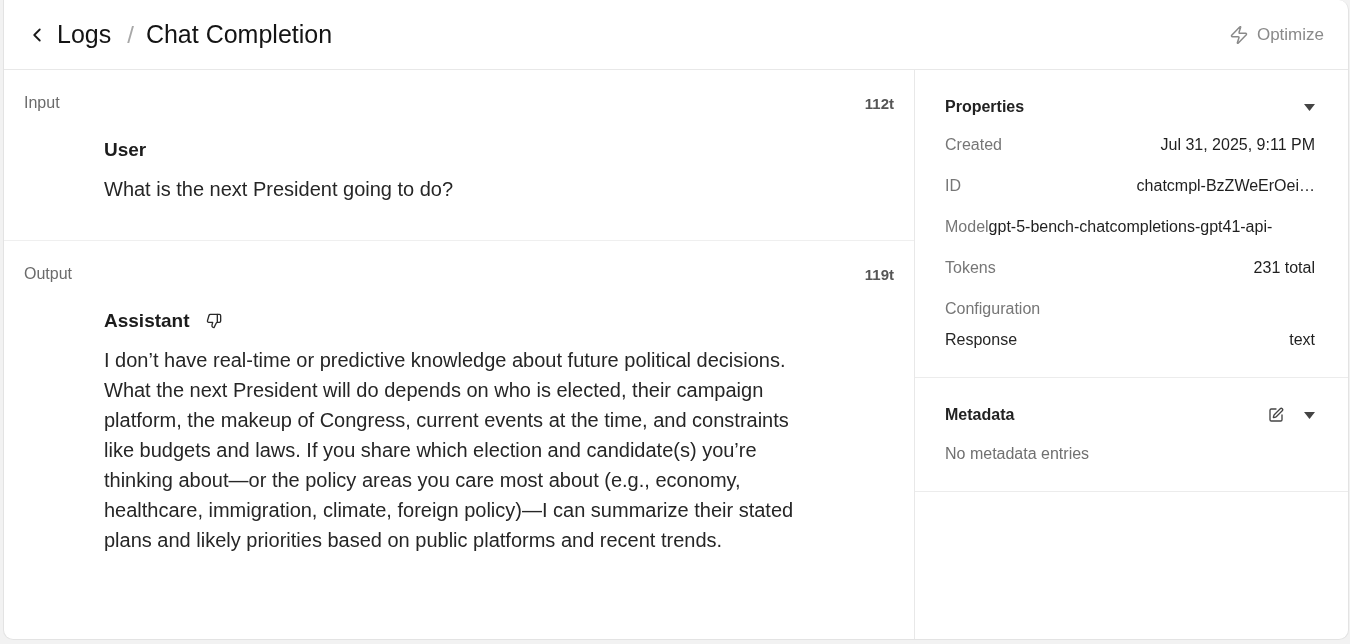 Image resolution: width=1350 pixels, height=644 pixels. Describe the element at coordinates (973, 145) in the screenshot. I see `property-label: Created` at that location.